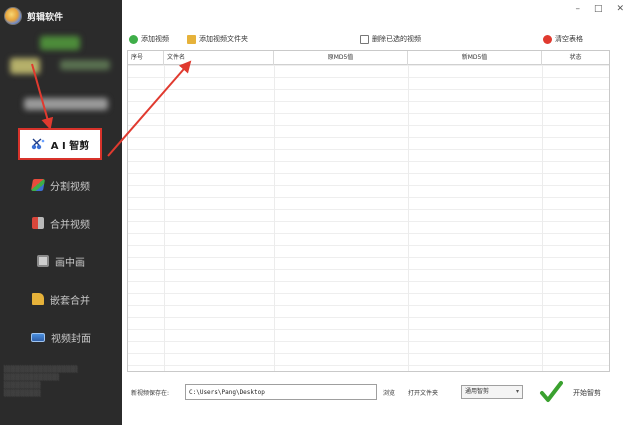  I want to click on folder-icon, so click(191, 39).